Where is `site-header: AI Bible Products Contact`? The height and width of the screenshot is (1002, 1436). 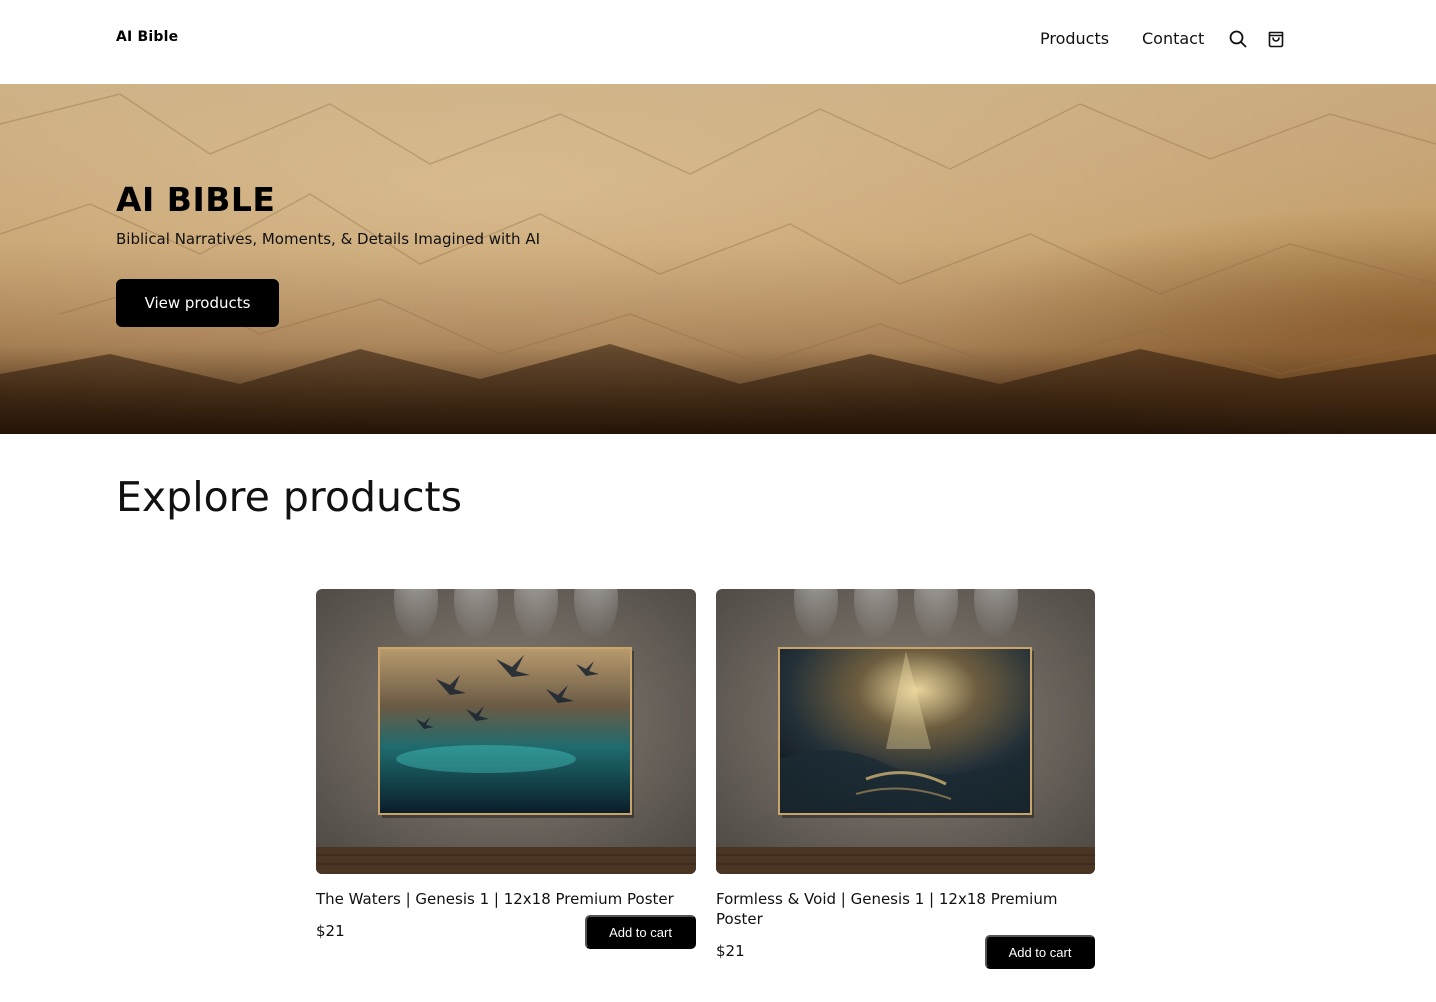
site-header: AI Bible Products Contact is located at coordinates (718, 42).